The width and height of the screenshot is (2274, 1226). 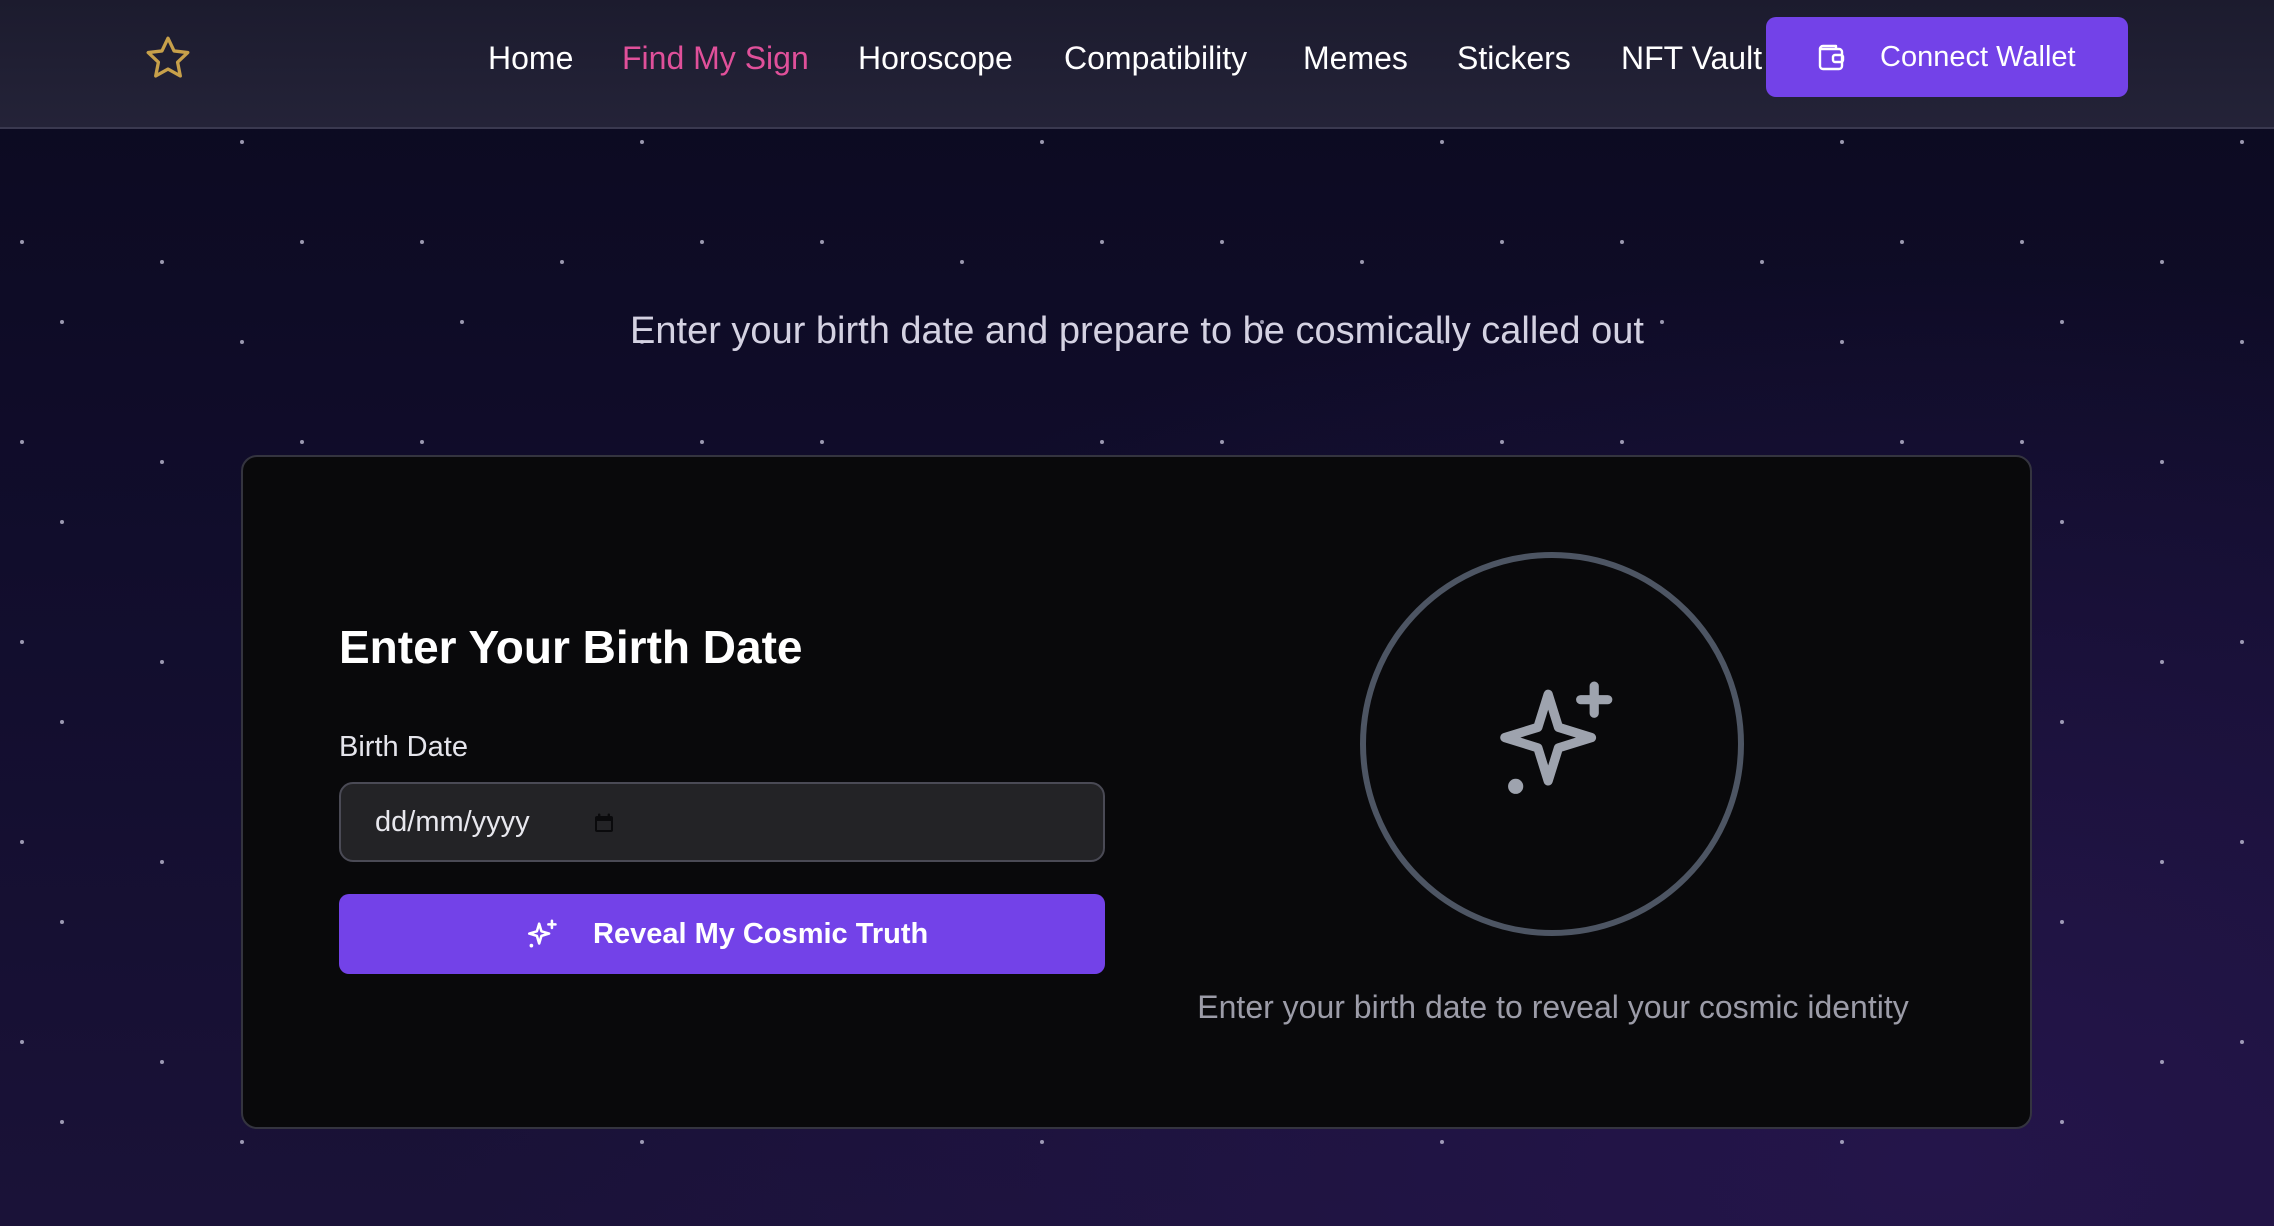 I want to click on birth-date-label: Birth Date, so click(x=403, y=747).